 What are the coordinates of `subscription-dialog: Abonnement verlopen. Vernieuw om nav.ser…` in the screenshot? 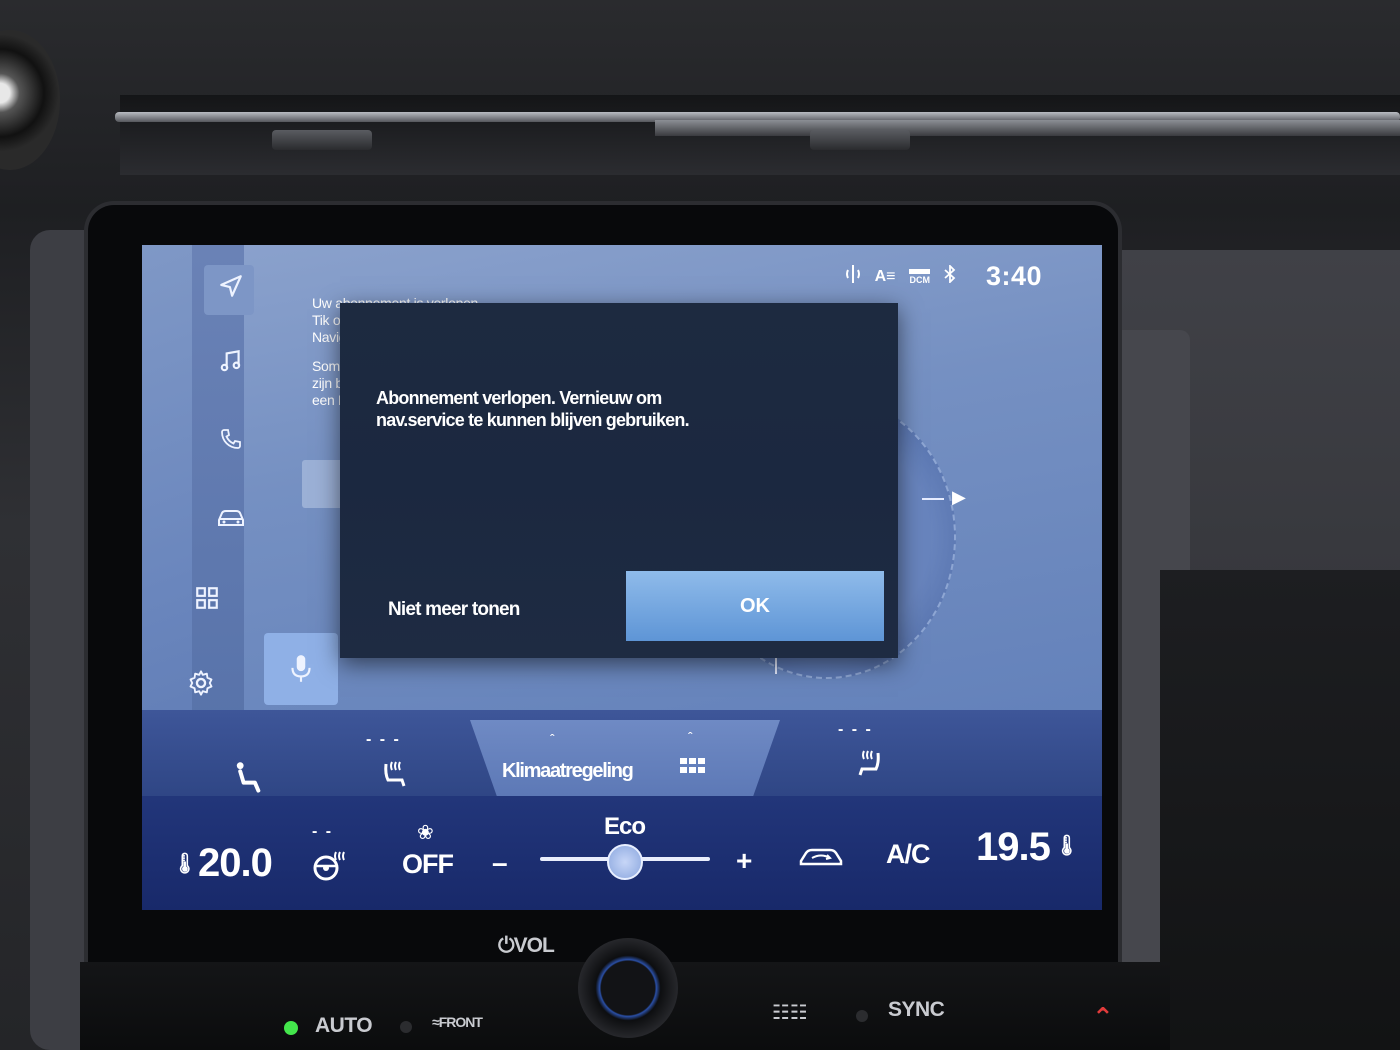 It's located at (619, 480).